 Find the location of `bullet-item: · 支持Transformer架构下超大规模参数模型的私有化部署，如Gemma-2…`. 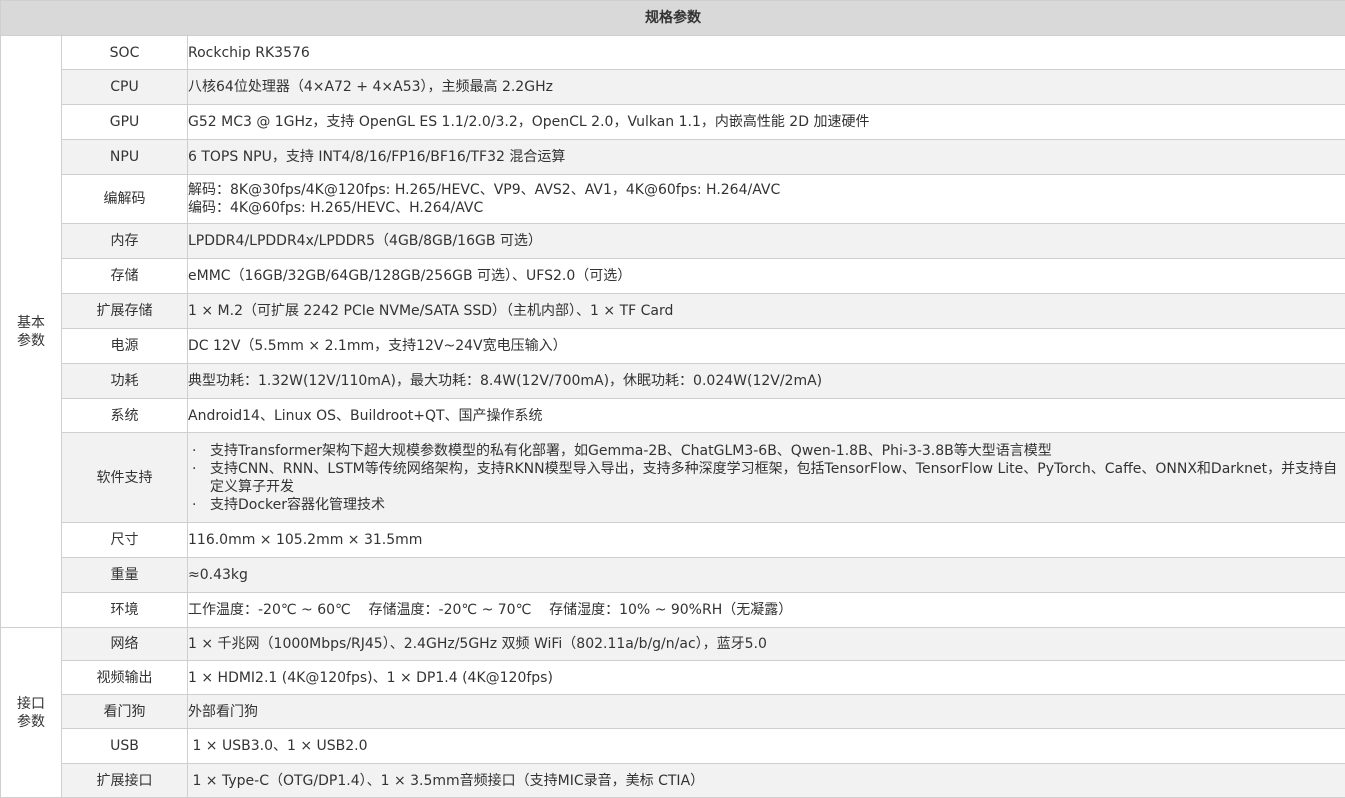

bullet-item: · 支持Transformer架构下超大规模参数模型的私有化部署，如Gemma-2… is located at coordinates (767, 451).